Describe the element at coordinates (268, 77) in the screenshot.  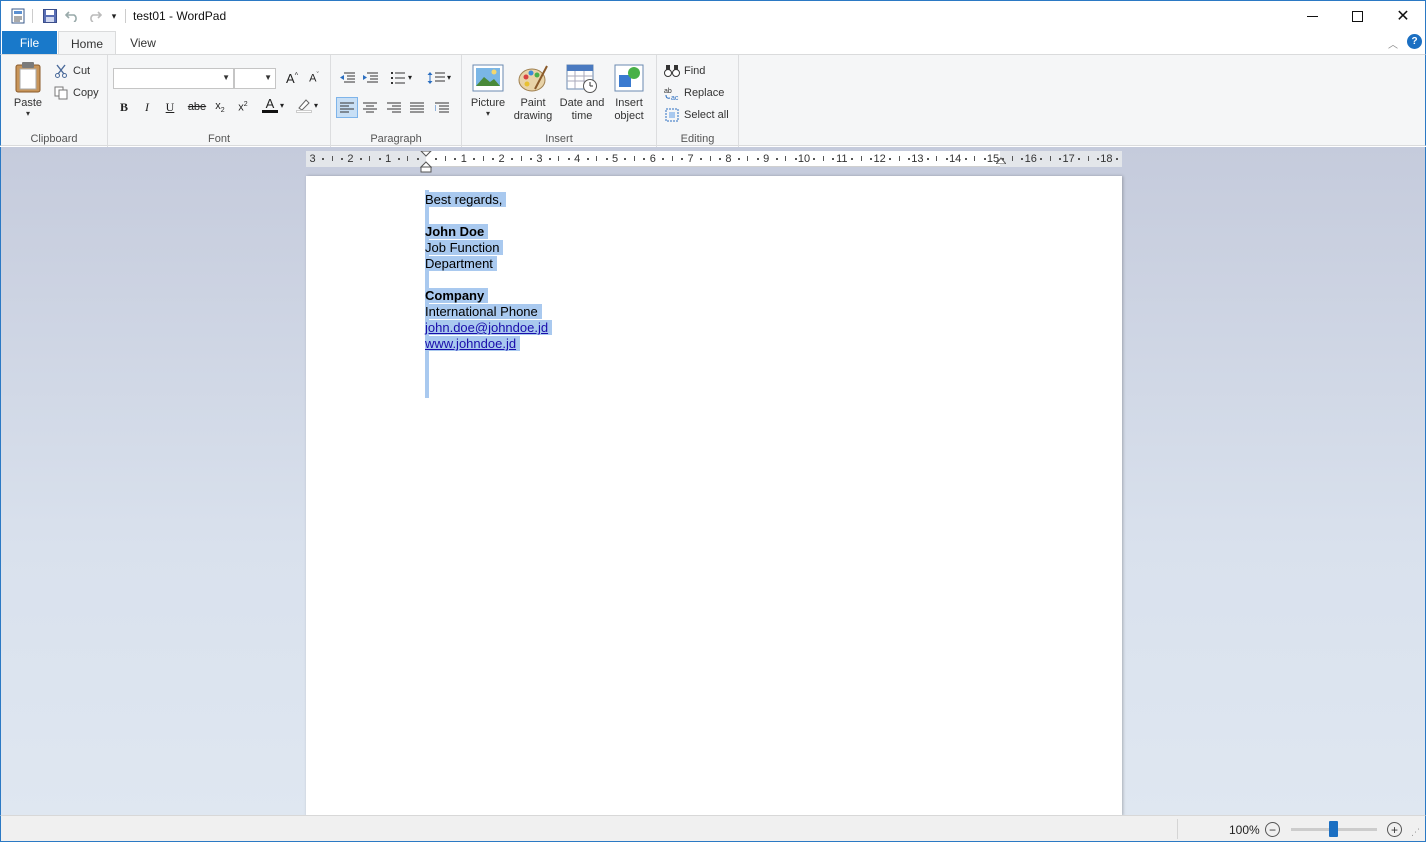
I see `font-size-dropdown-icon: ▼` at that location.